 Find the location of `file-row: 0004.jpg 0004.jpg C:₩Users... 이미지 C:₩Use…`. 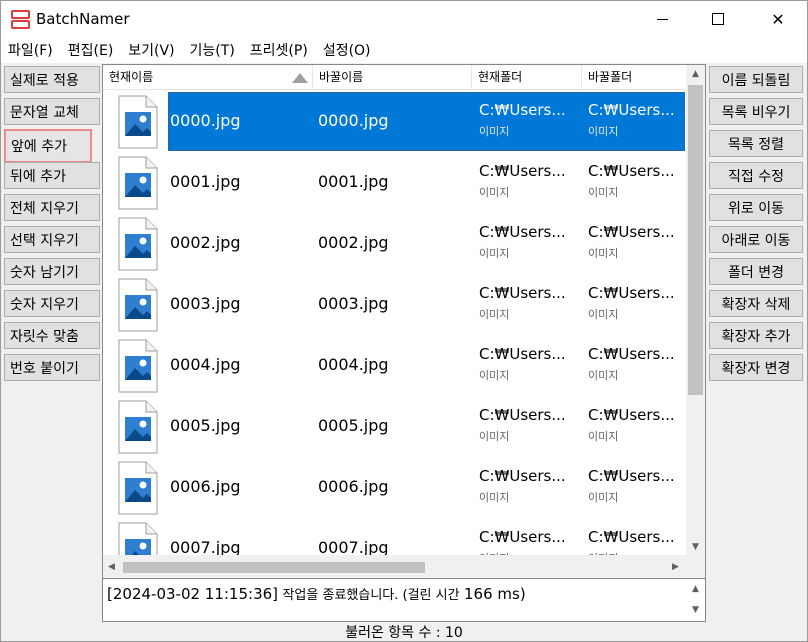

file-row: 0004.jpg 0004.jpg C:₩Users... 이미지 C:₩Use… is located at coordinates (394, 365).